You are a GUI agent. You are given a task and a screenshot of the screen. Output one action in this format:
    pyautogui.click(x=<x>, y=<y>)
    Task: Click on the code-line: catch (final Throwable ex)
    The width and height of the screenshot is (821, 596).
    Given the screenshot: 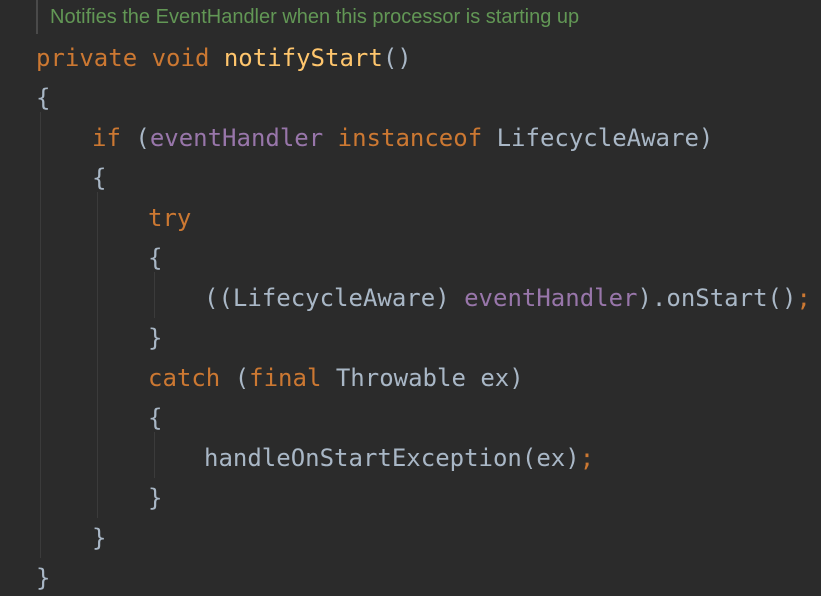 What is the action you would take?
    pyautogui.click(x=336, y=378)
    